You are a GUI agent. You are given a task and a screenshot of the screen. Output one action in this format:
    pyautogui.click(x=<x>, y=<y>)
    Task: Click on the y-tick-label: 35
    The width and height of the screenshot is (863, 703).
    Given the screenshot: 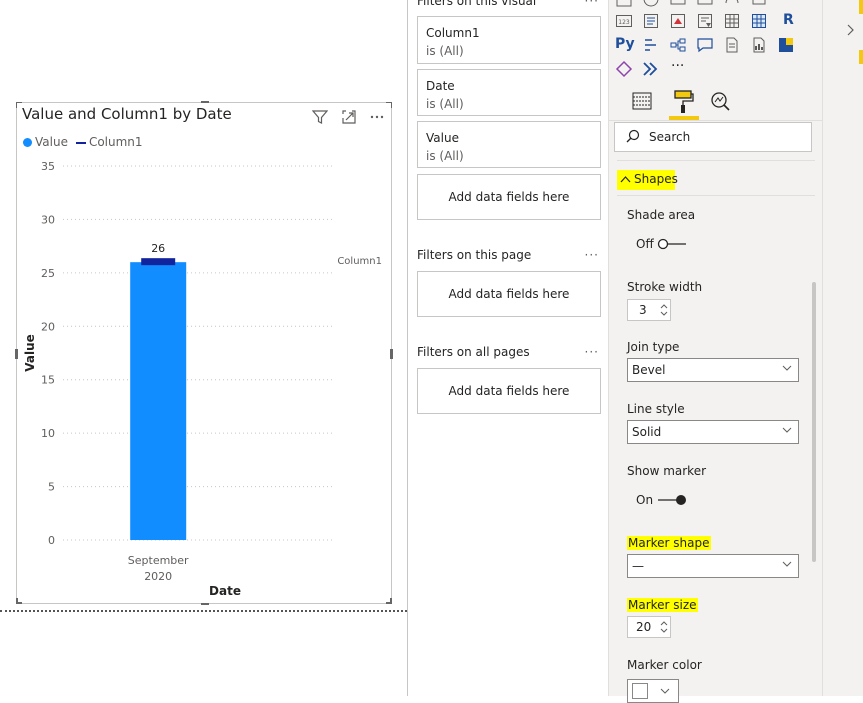 What is the action you would take?
    pyautogui.click(x=48, y=166)
    